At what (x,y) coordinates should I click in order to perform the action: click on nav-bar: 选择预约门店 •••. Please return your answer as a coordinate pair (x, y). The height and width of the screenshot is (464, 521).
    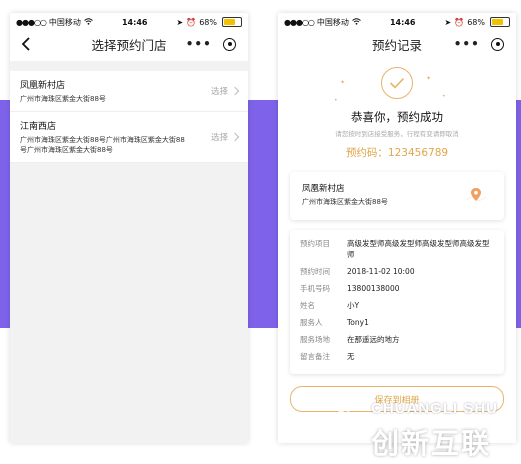
    Looking at the image, I should click on (129, 44).